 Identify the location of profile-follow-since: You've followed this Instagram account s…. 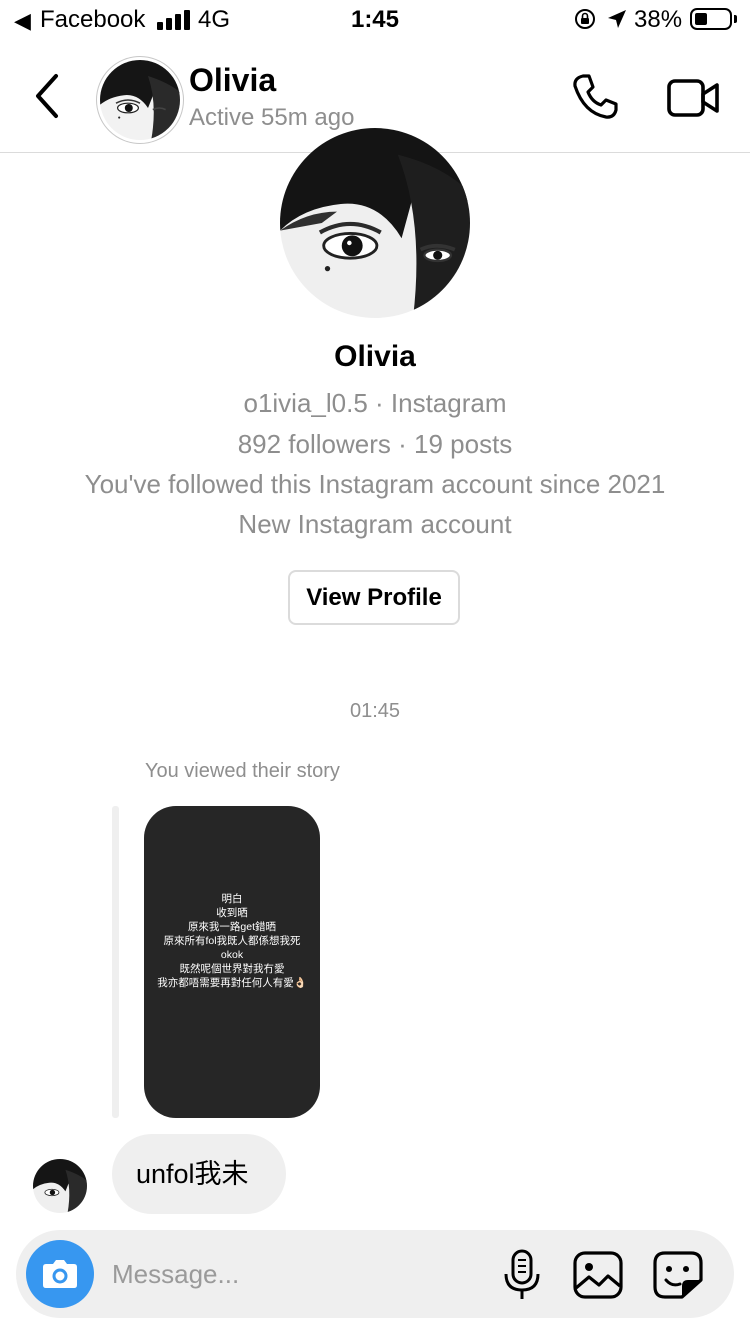
(375, 484).